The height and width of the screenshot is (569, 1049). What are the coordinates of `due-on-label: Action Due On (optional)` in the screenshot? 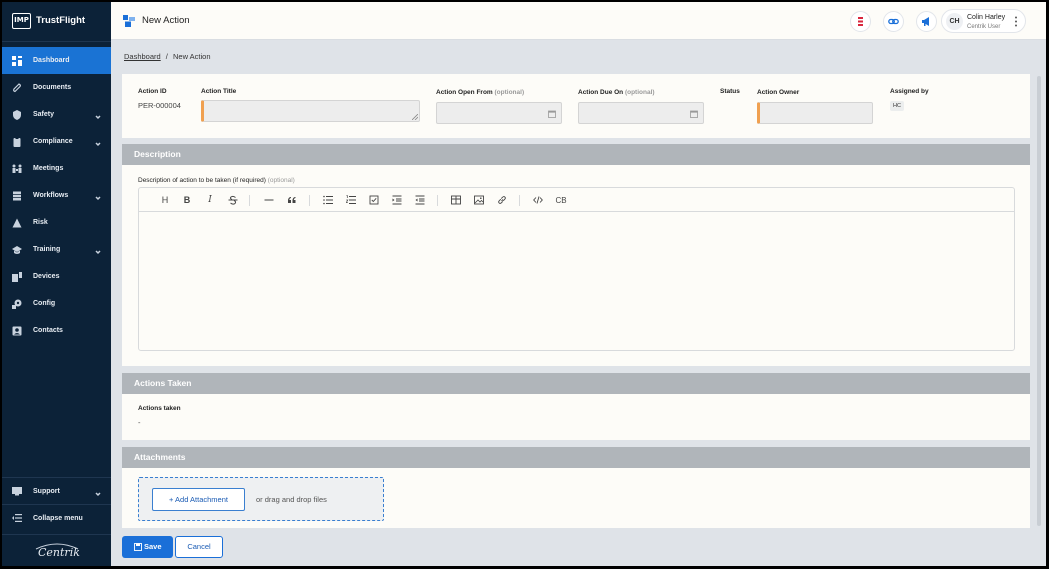 It's located at (616, 92).